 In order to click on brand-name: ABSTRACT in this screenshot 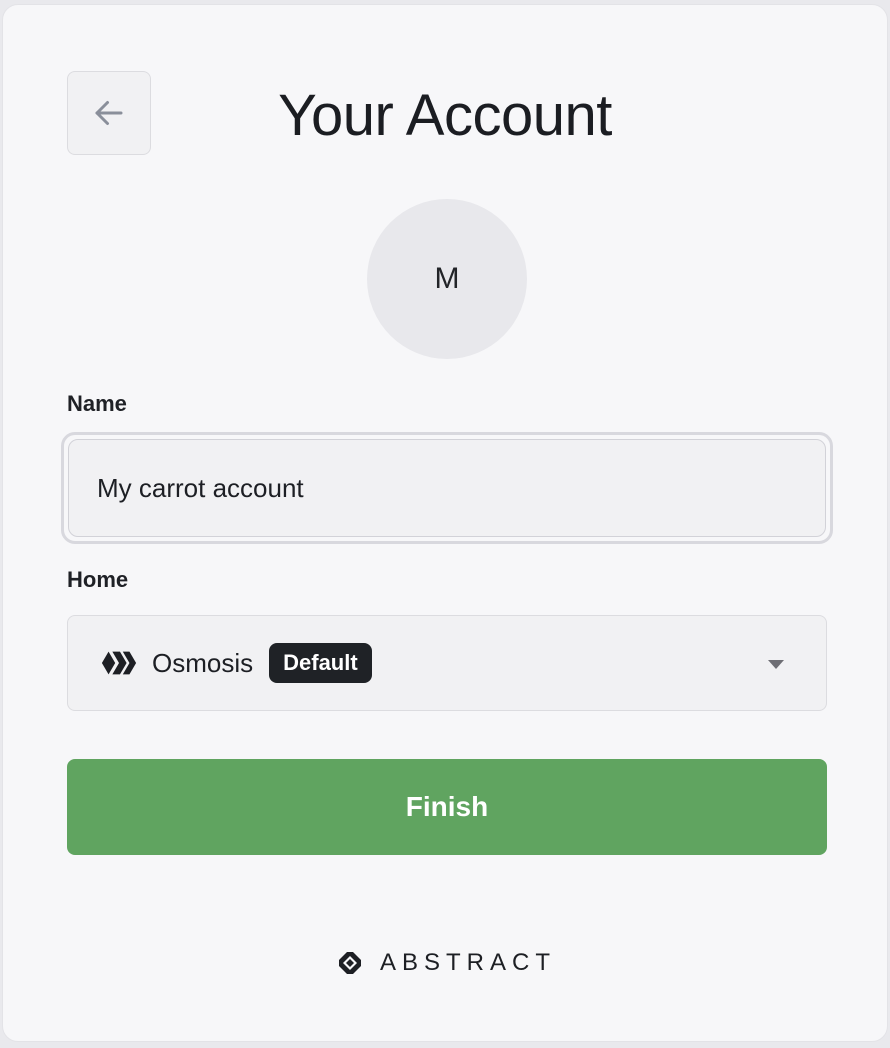, I will do `click(467, 962)`.